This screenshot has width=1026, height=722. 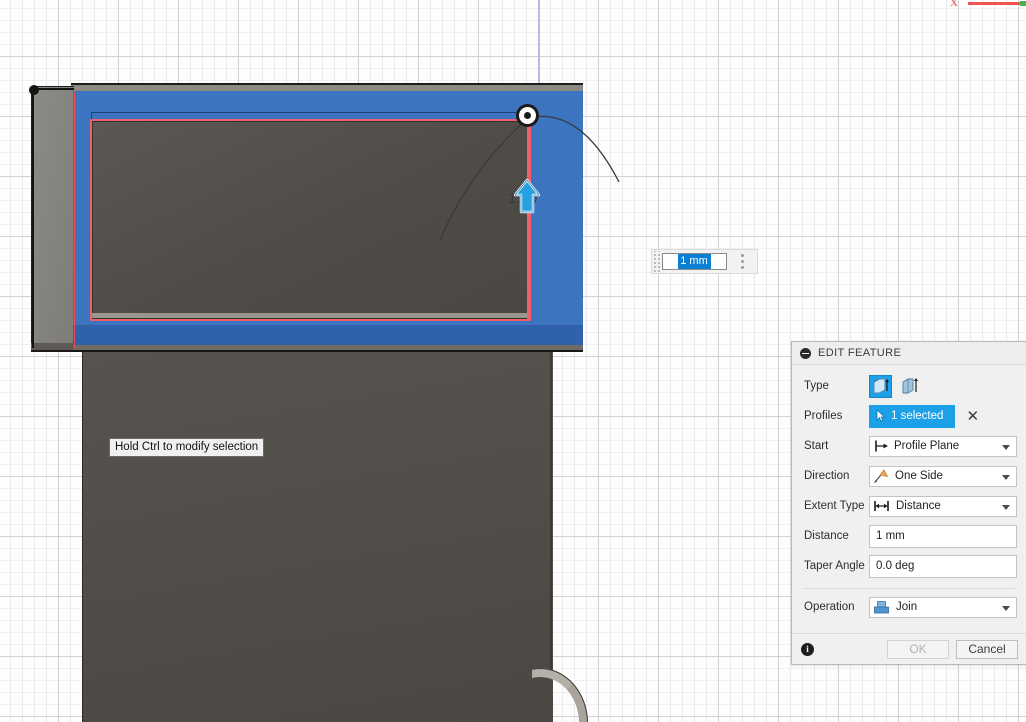 I want to click on direction-label: Direction, so click(x=827, y=476).